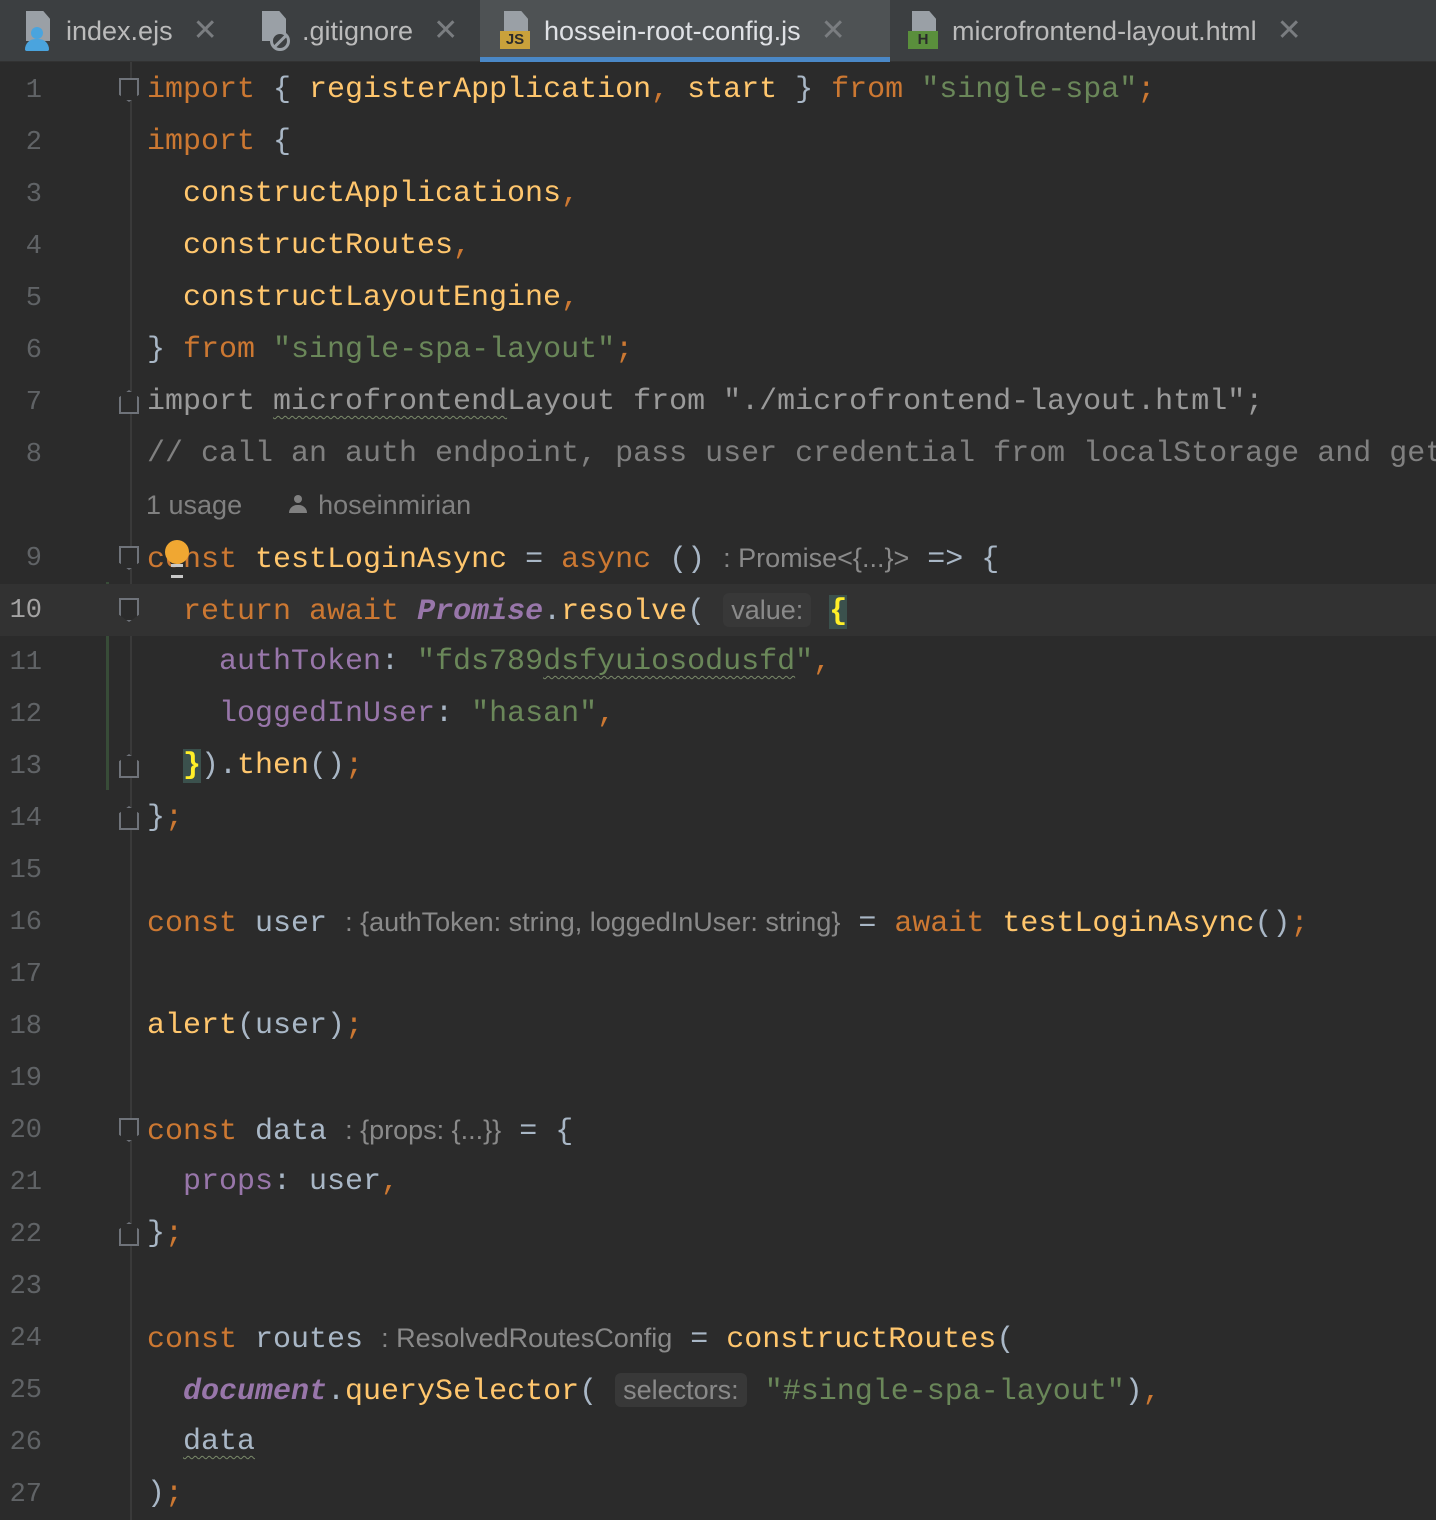 The image size is (1436, 1520). I want to click on tab-gitignore: .gitignore ✕, so click(358, 31).